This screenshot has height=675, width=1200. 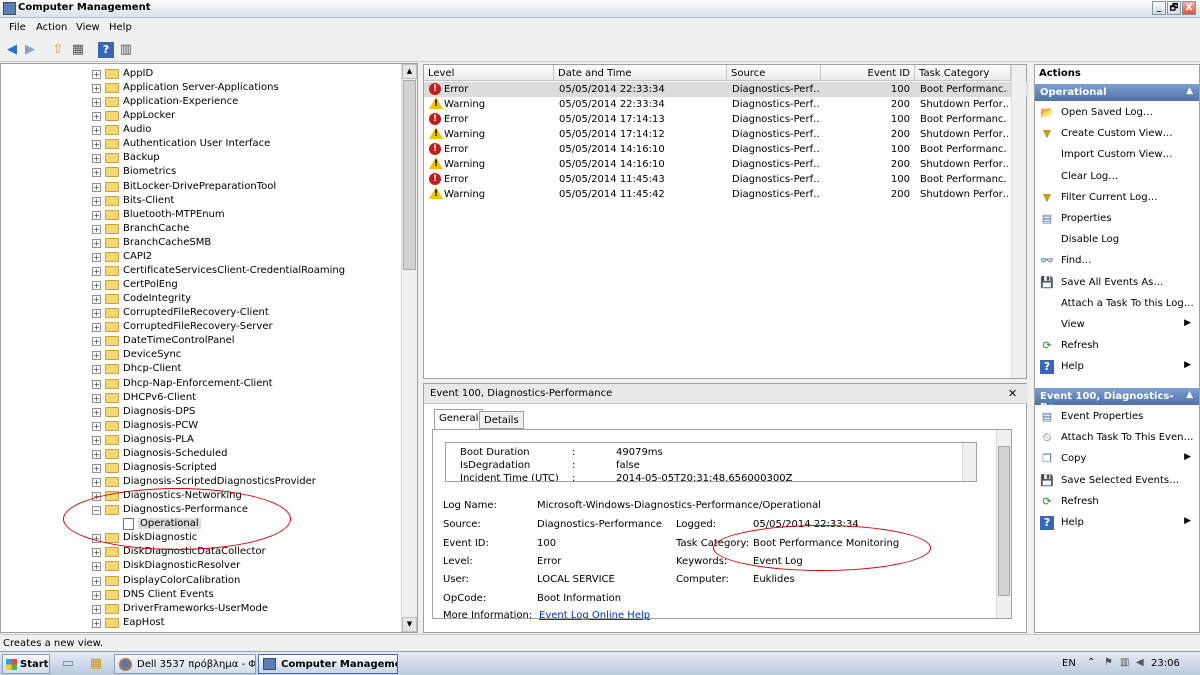 What do you see at coordinates (1117, 219) in the screenshot?
I see `action-item: ▤ Properties` at bounding box center [1117, 219].